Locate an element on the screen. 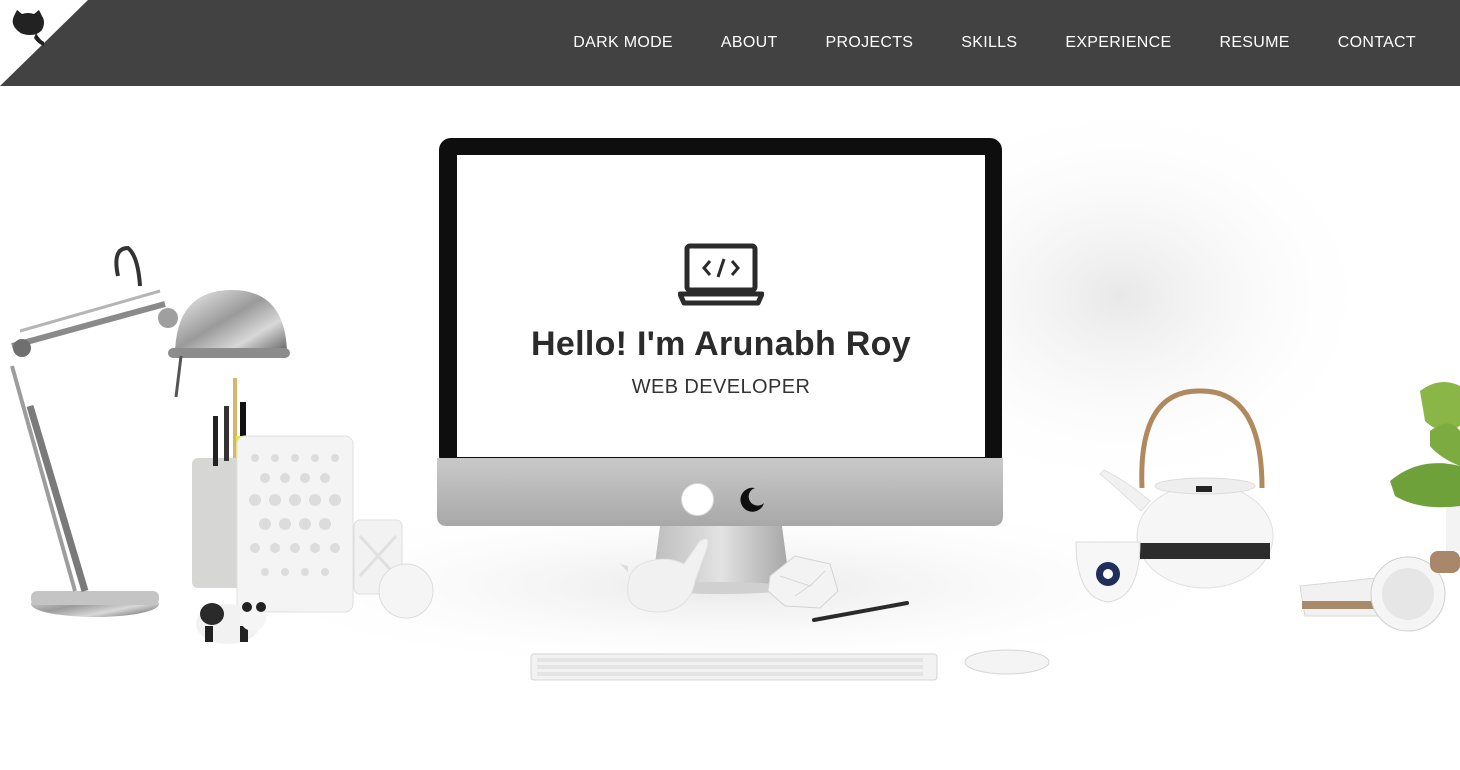  nav-resume: RESUME is located at coordinates (1254, 43).